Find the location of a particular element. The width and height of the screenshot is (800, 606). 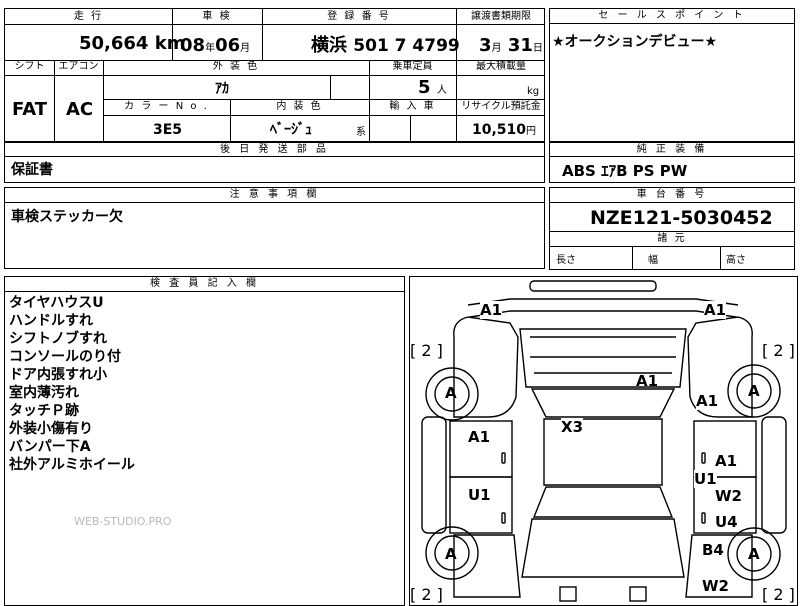

recycle-value: 10,510円 is located at coordinates (504, 130).